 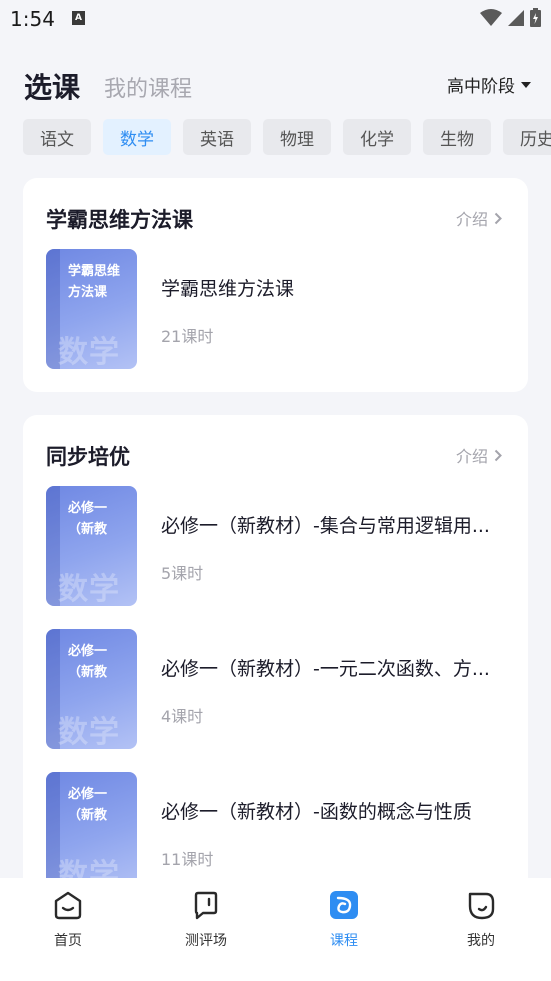 I want to click on subject-tabs: 语文 数学 英语 物理 化学 生物 历史, so click(x=287, y=137).